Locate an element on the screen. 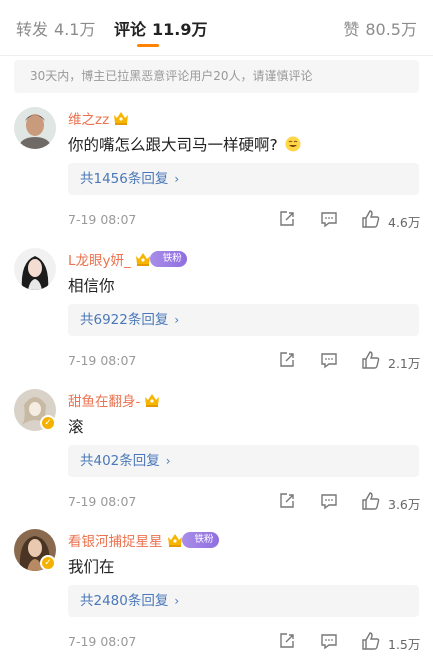 Image resolution: width=433 pixels, height=657 pixels. name-row: 维之zz is located at coordinates (99, 118).